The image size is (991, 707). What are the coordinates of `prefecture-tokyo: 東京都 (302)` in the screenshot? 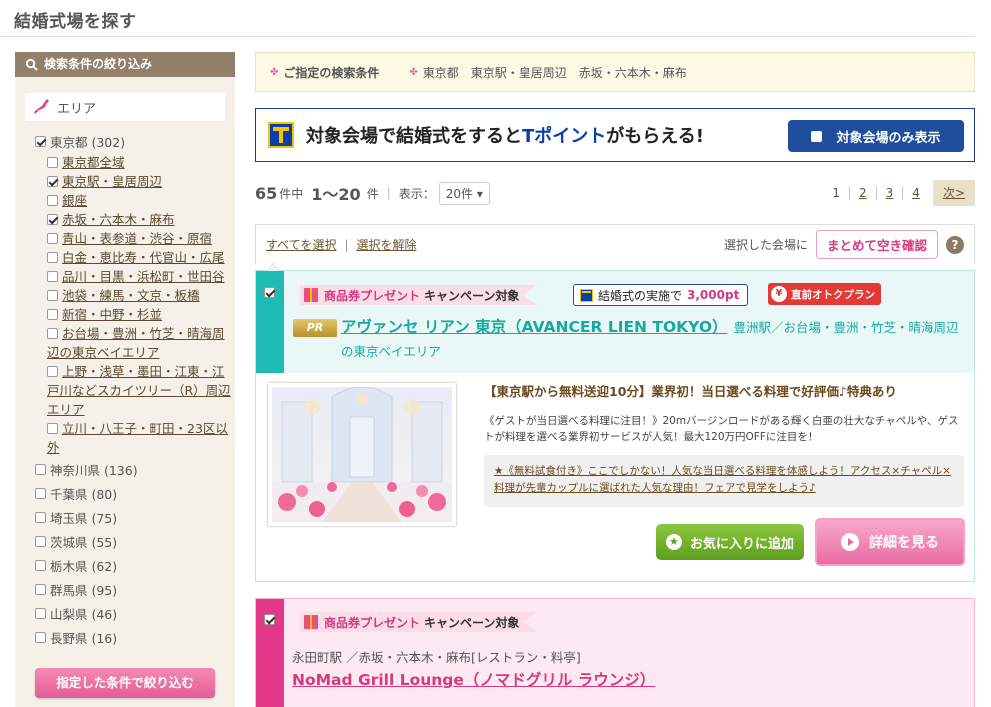 It's located at (135, 141).